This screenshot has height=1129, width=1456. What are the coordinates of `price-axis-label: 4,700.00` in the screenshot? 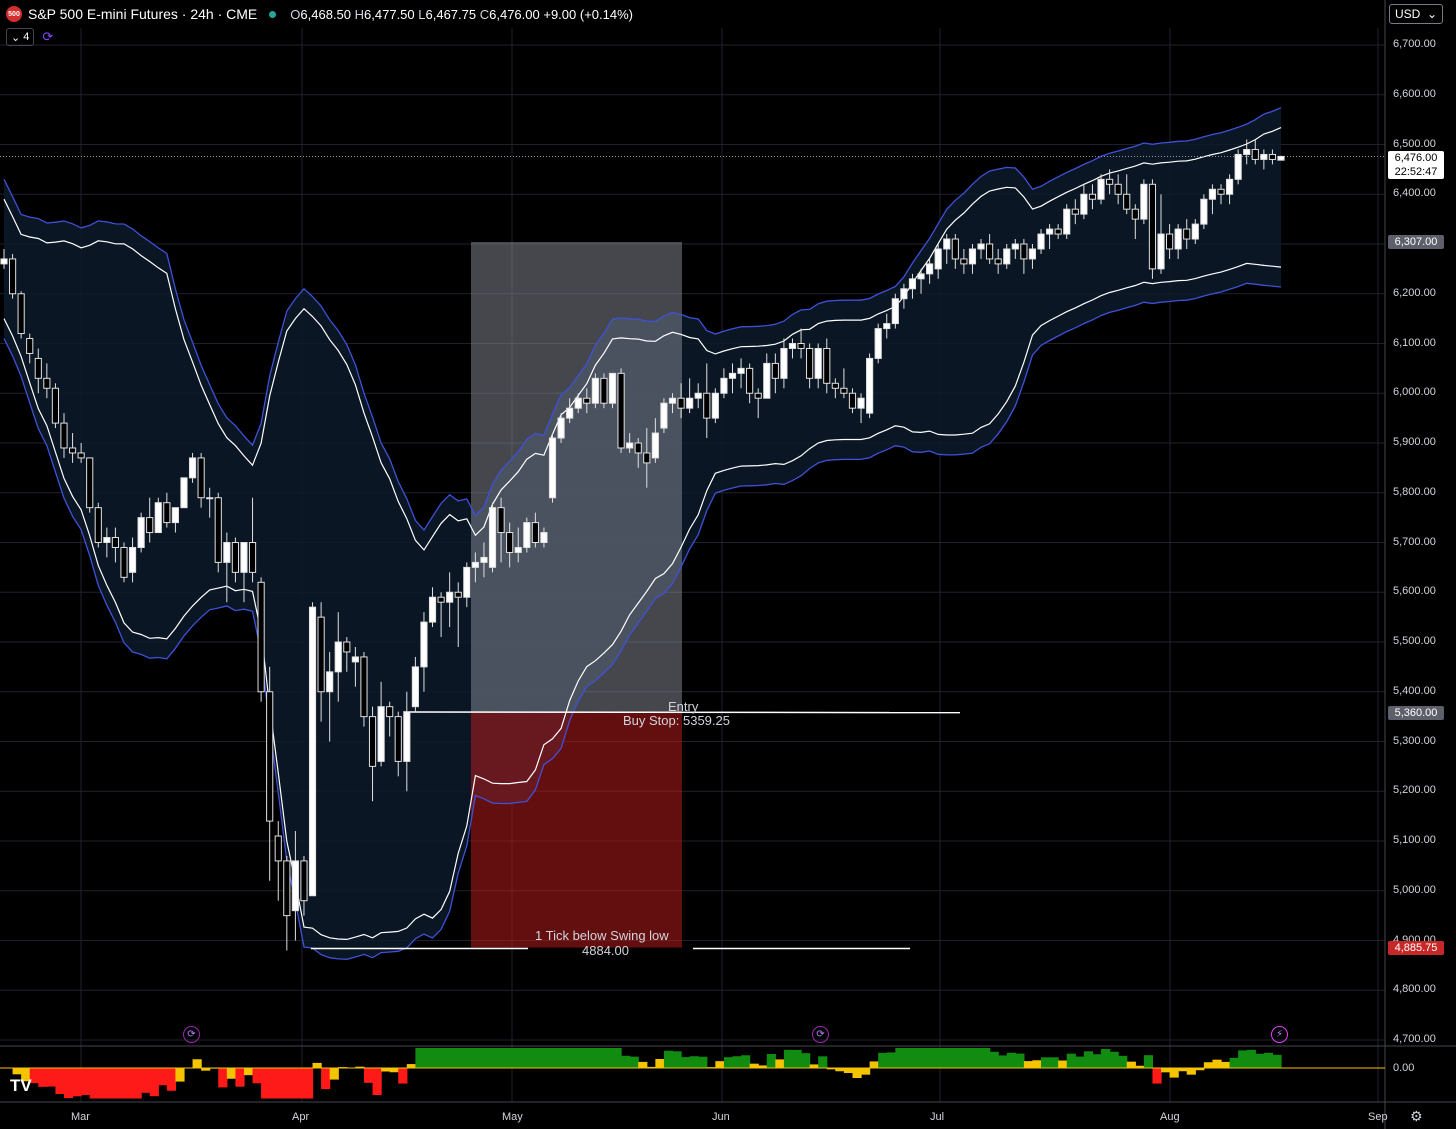 It's located at (1414, 1039).